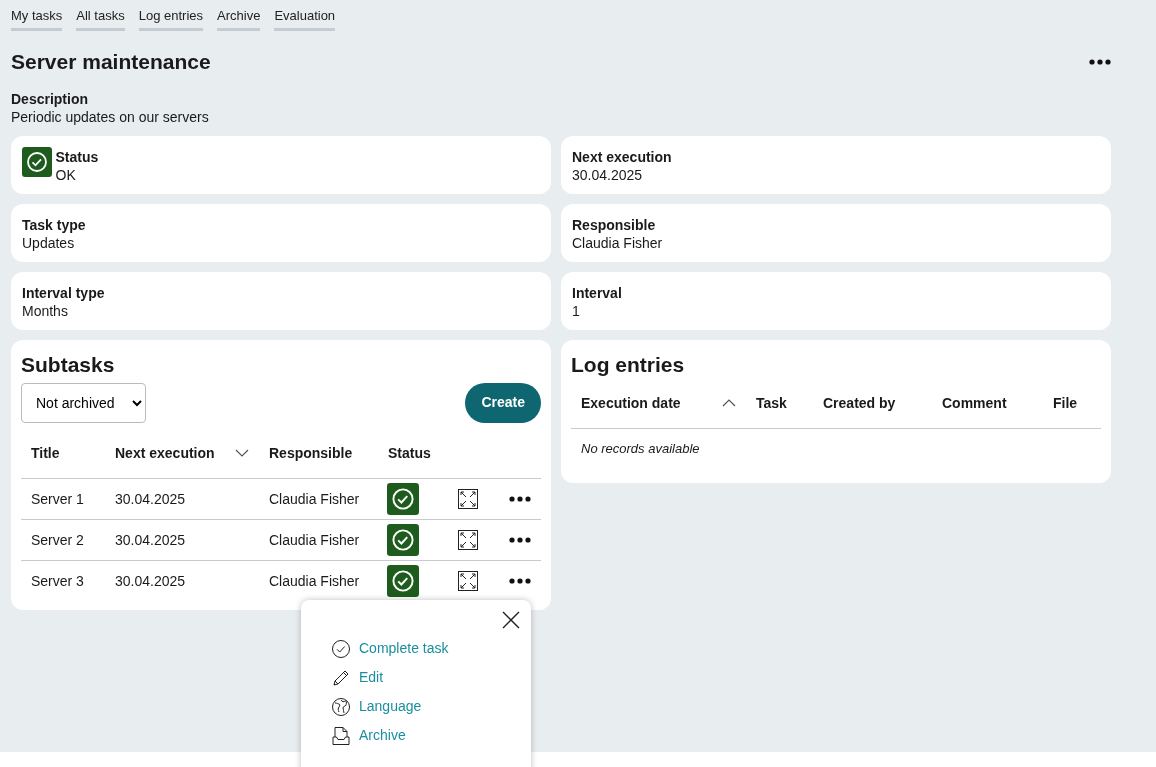  What do you see at coordinates (430, 648) in the screenshot?
I see `menu-item: Complete task` at bounding box center [430, 648].